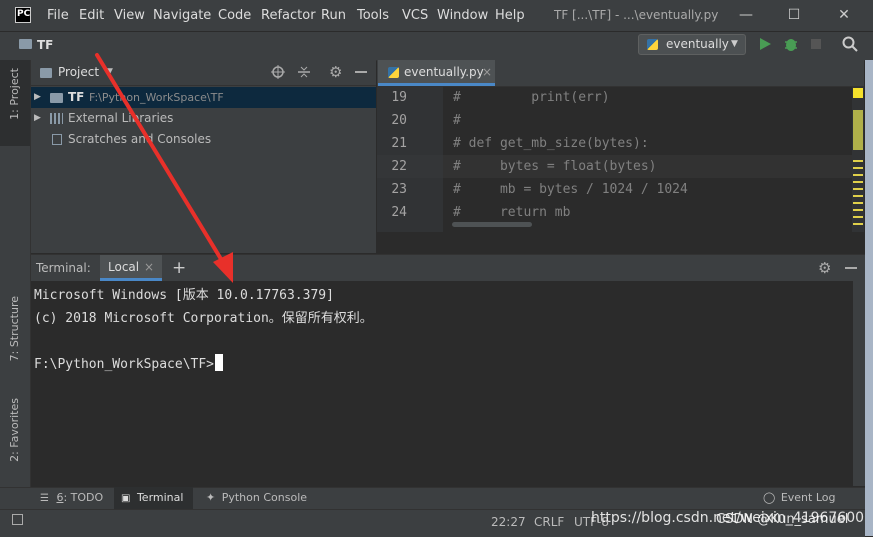 The width and height of the screenshot is (873, 537). Describe the element at coordinates (511, 212) in the screenshot. I see `code-line: # return mb` at that location.